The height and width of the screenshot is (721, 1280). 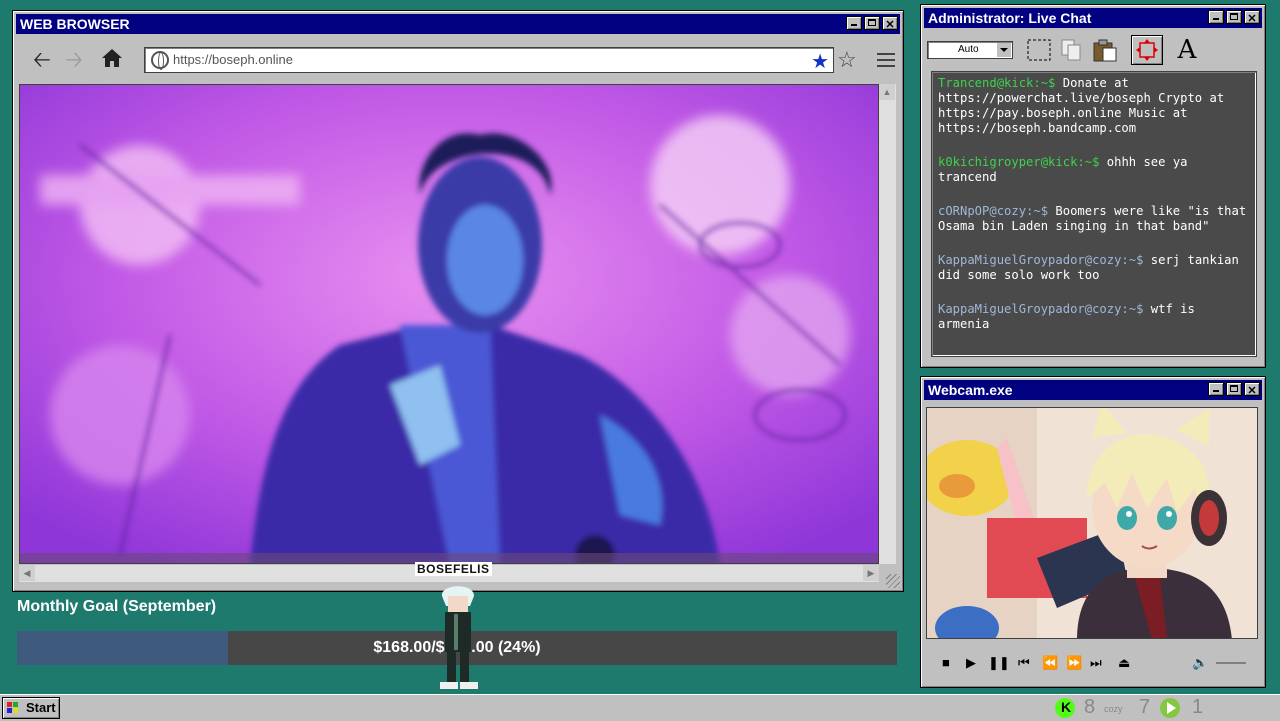 What do you see at coordinates (41, 707) in the screenshot?
I see `start-label: Start` at bounding box center [41, 707].